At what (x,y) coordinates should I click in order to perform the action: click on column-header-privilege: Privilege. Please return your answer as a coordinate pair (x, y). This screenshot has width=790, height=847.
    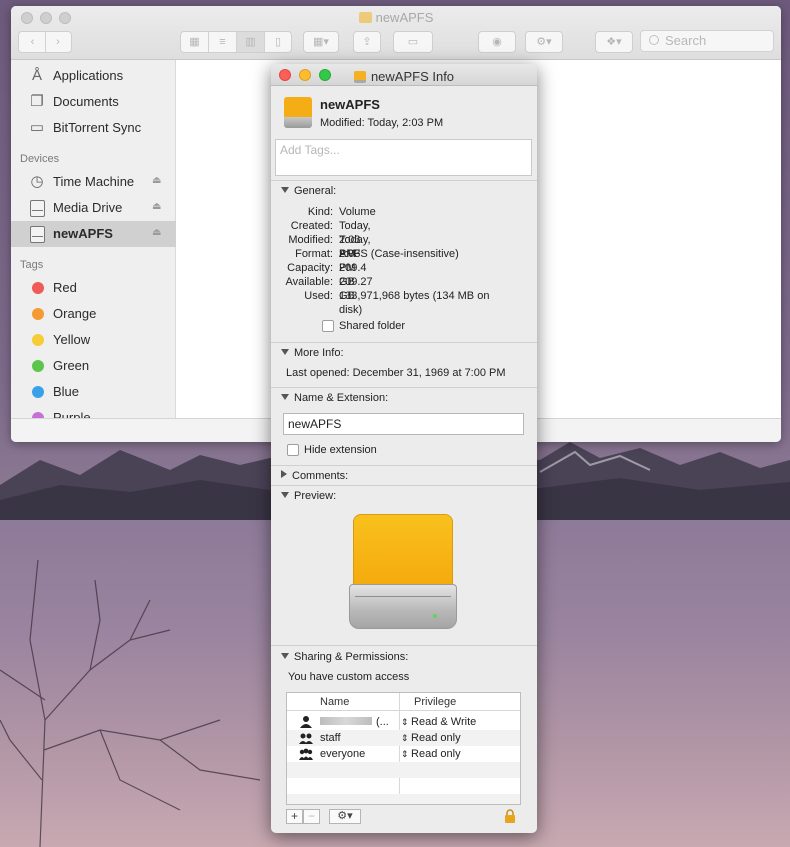
    Looking at the image, I should click on (460, 702).